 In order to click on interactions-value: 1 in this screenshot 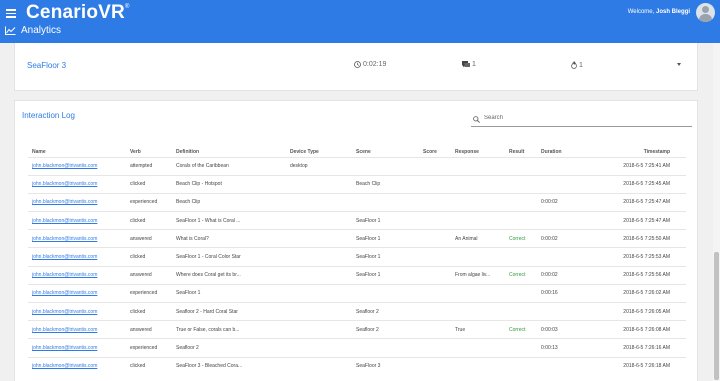, I will do `click(474, 64)`.